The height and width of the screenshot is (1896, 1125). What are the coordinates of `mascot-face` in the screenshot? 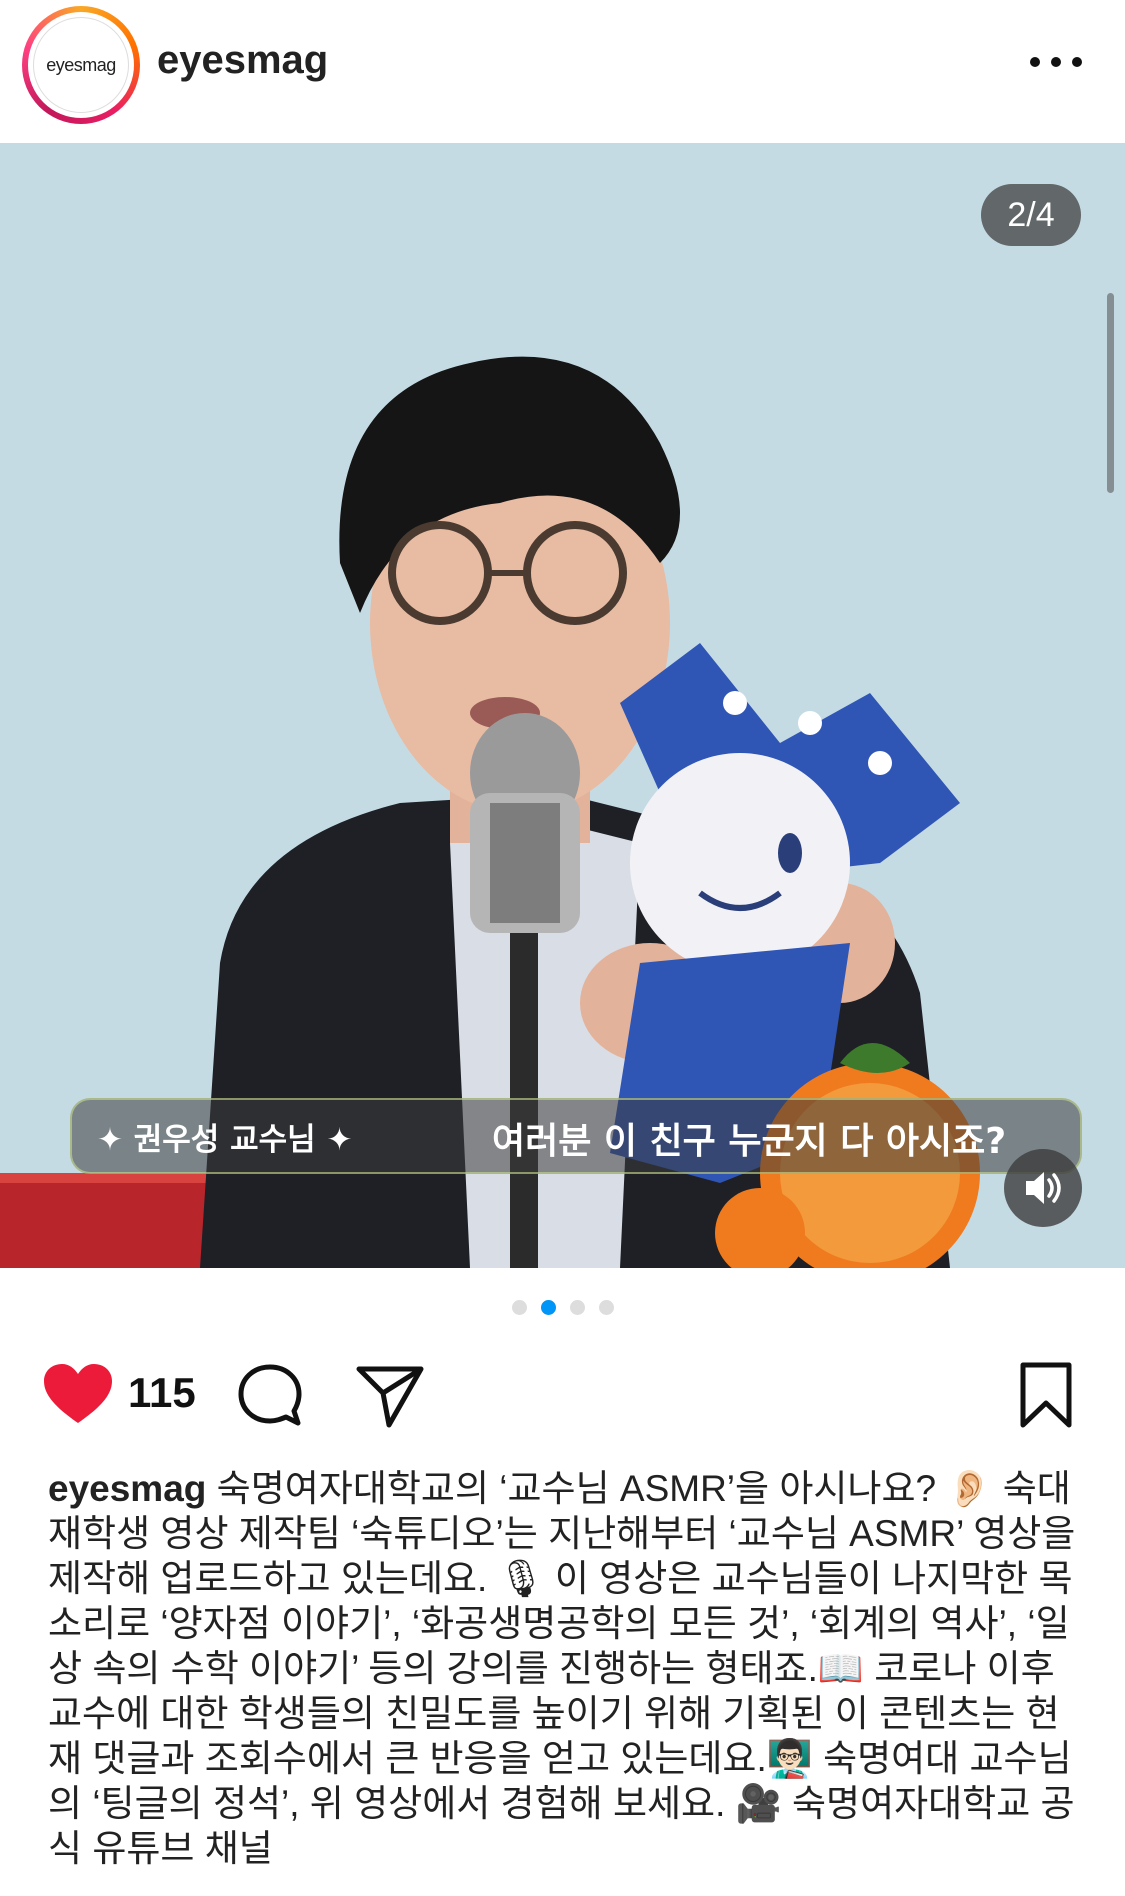 It's located at (740, 863).